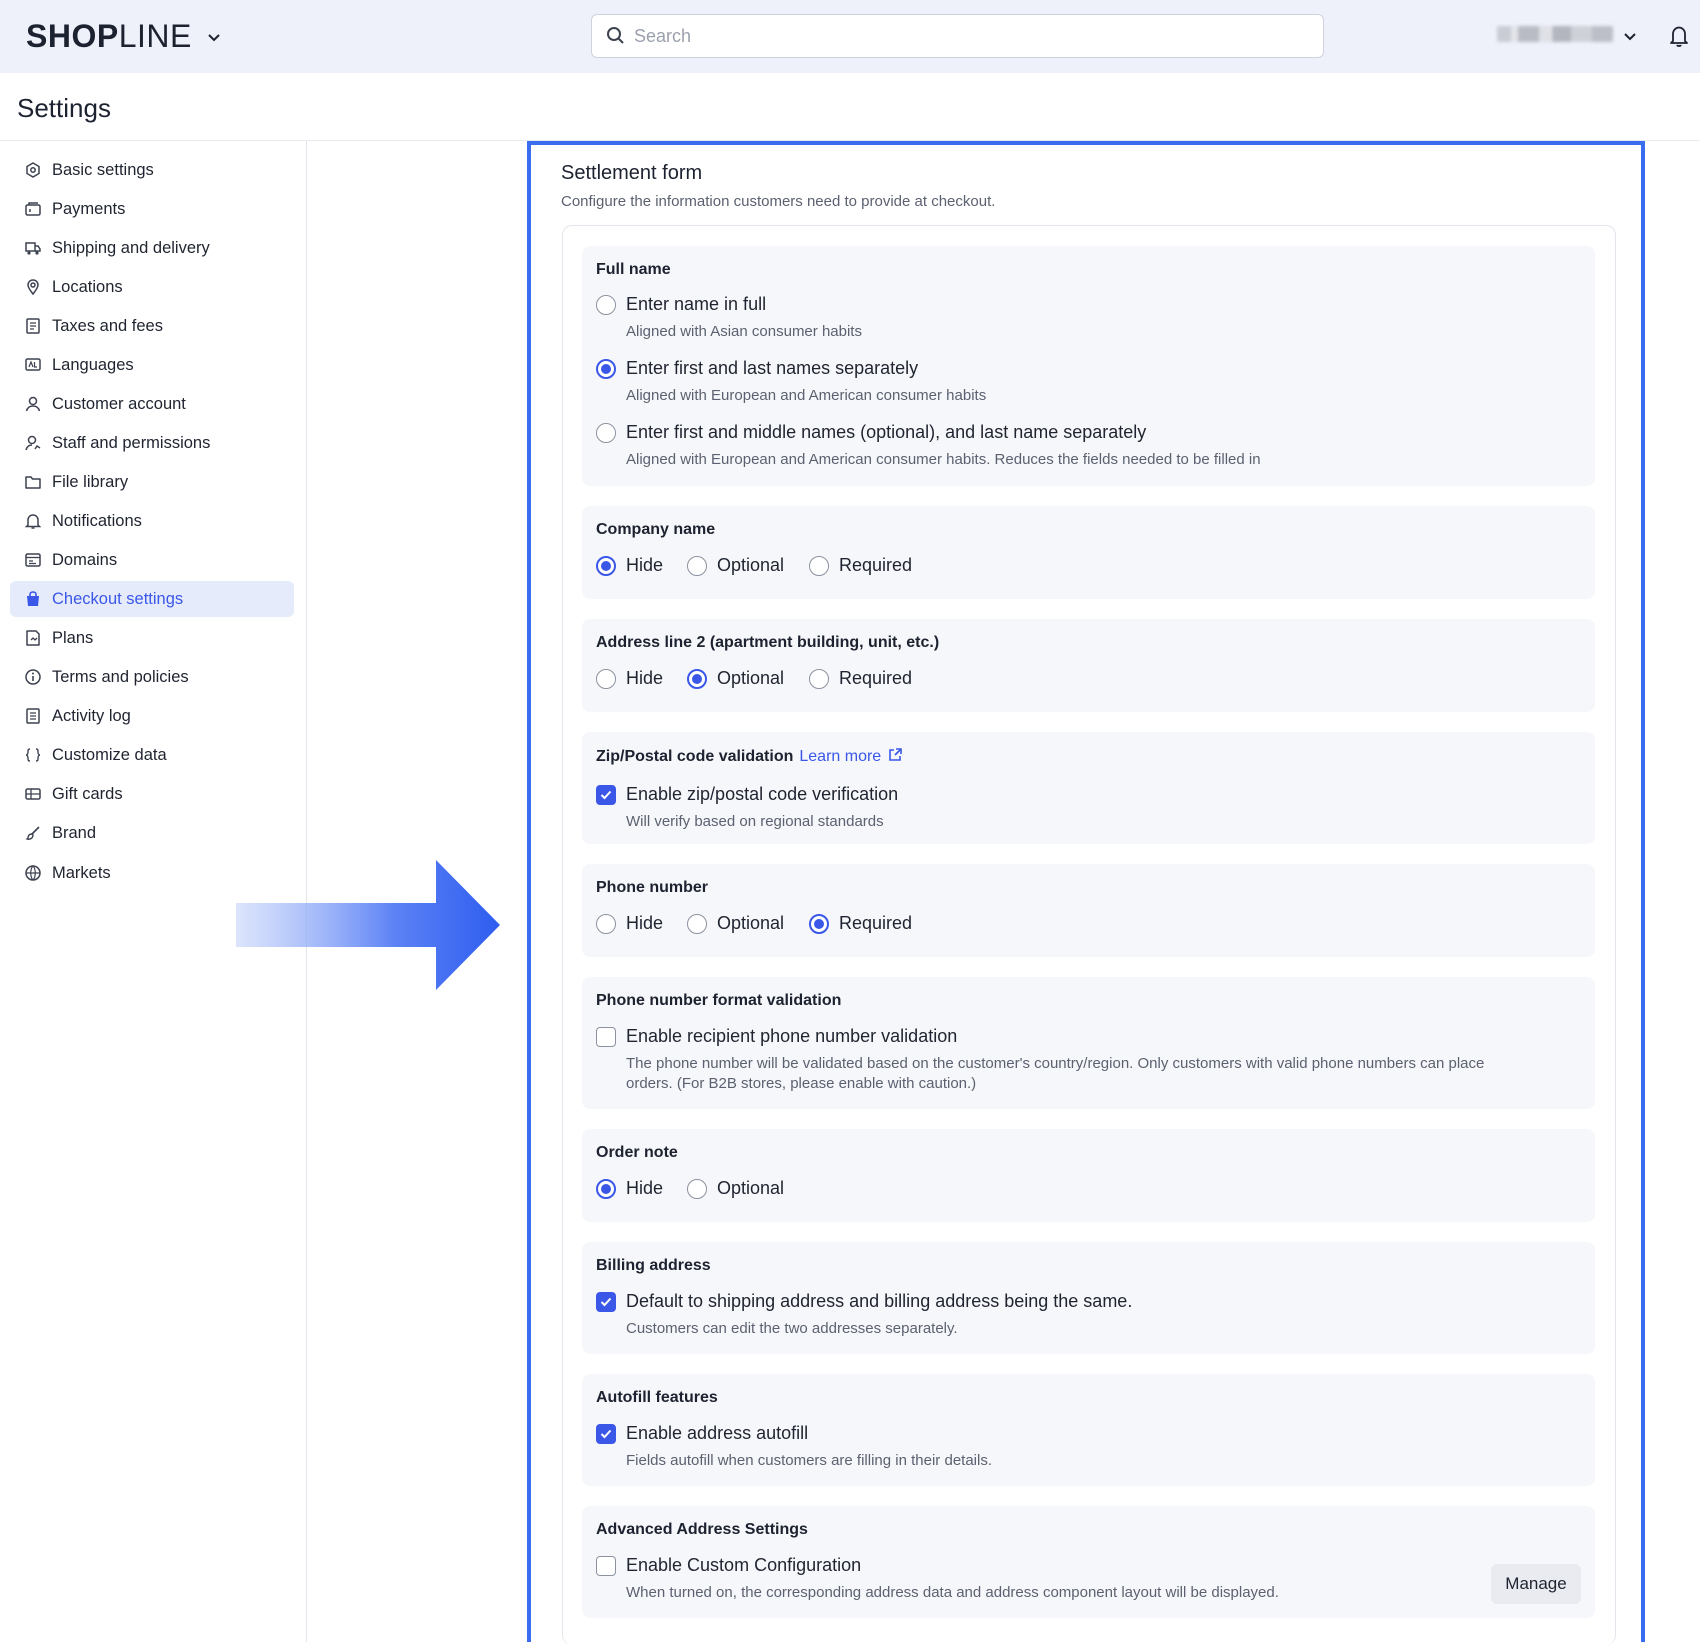 This screenshot has width=1700, height=1645. What do you see at coordinates (32, 833) in the screenshot?
I see `brush-icon` at bounding box center [32, 833].